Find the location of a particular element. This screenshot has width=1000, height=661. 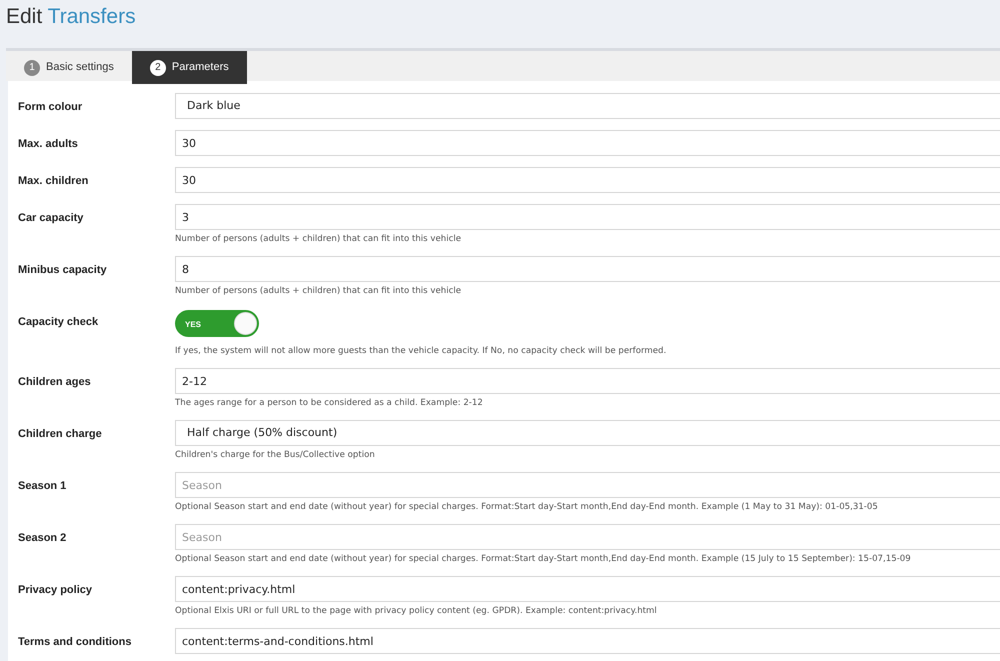

input-field: 3 is located at coordinates (587, 217).